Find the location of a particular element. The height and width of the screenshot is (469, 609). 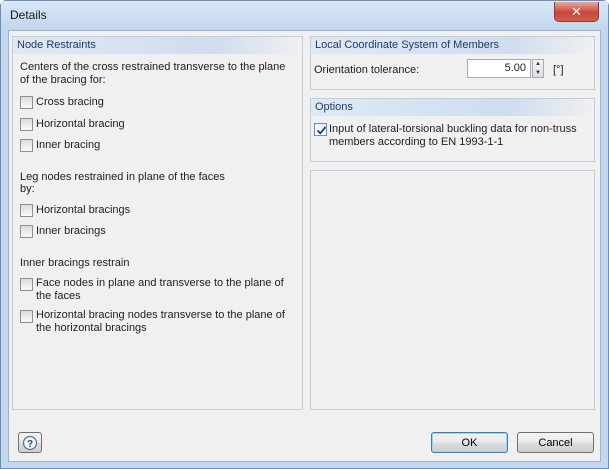

face-nodes-label-line2: the faces is located at coordinates (58, 296).